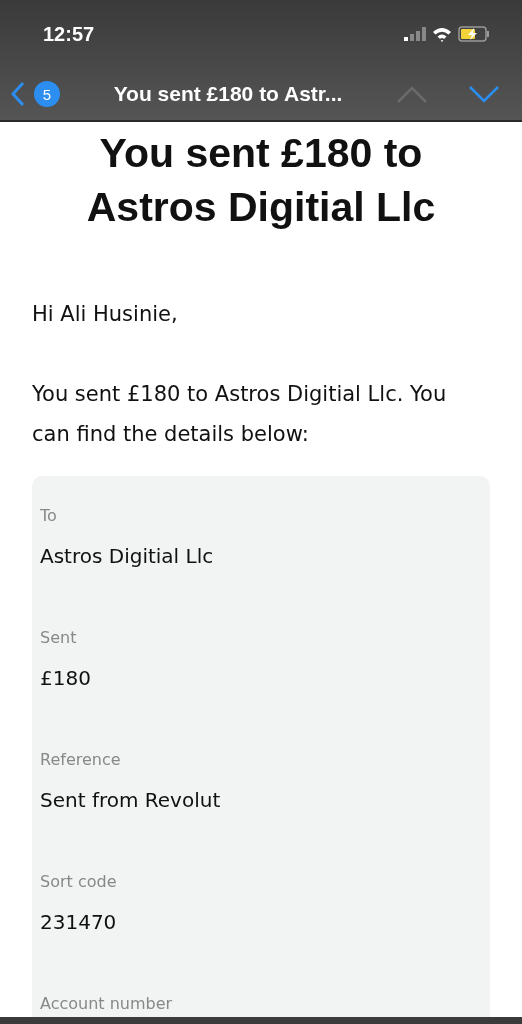  I want to click on greeting-text: Hi Ali Husinie,, so click(105, 314).